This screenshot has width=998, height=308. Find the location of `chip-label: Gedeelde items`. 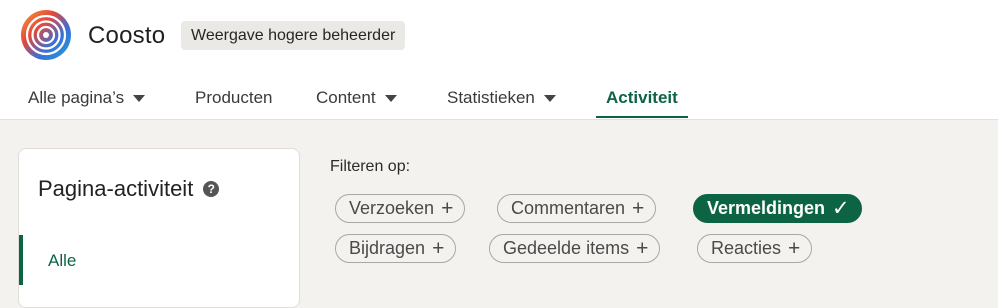

chip-label: Gedeelde items is located at coordinates (566, 248).